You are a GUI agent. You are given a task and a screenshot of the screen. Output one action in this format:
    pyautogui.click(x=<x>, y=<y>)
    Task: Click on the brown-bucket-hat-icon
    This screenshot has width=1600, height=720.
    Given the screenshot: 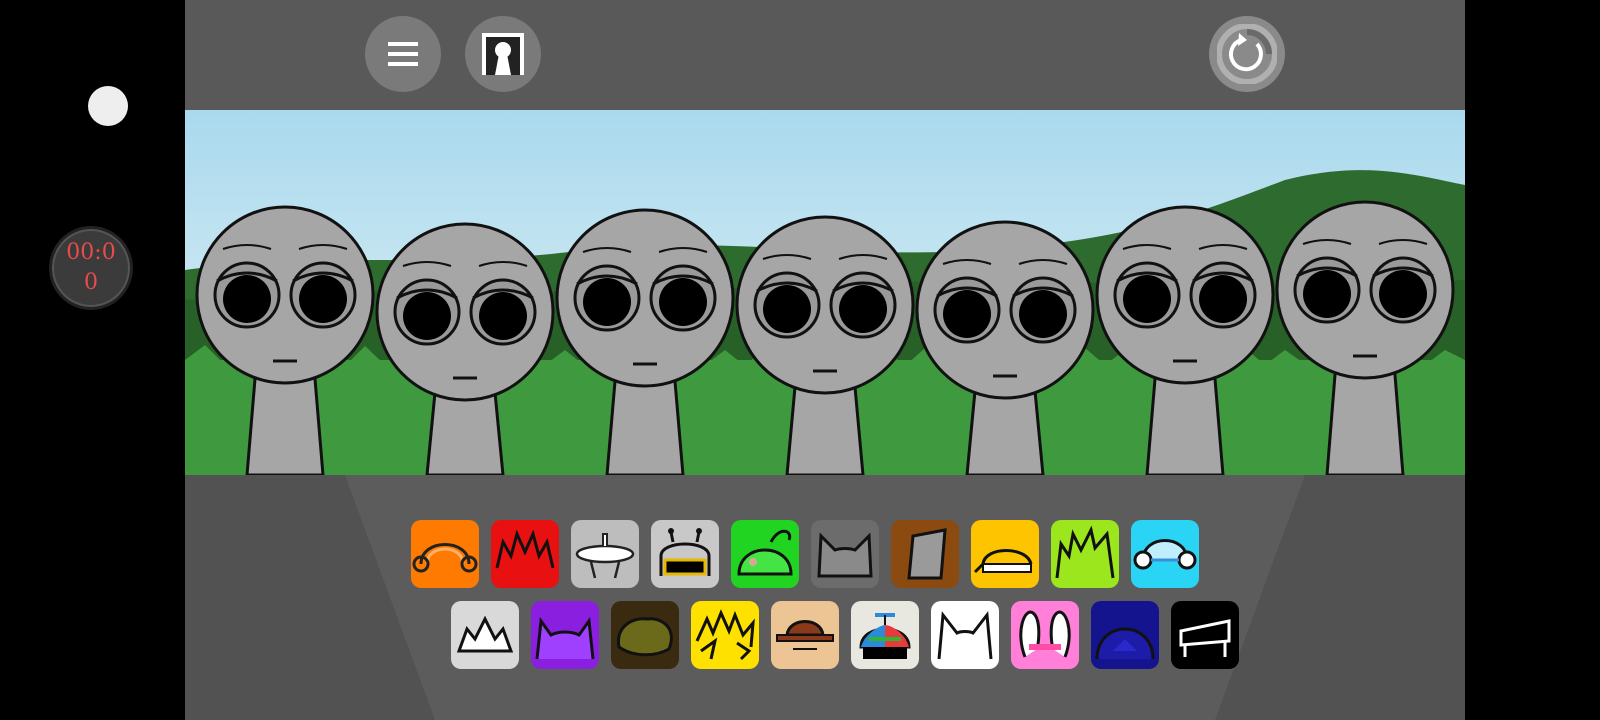 What is the action you would take?
    pyautogui.click(x=927, y=554)
    